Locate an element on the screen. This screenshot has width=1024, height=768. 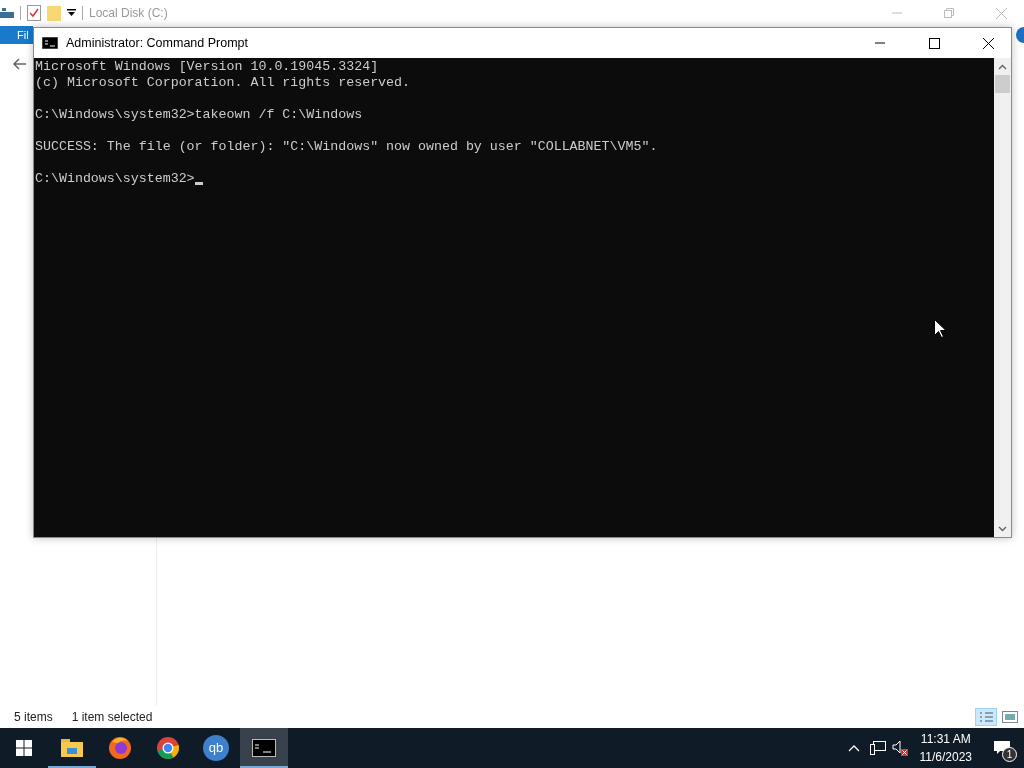
speaker-muted-icon is located at coordinates (899, 748).